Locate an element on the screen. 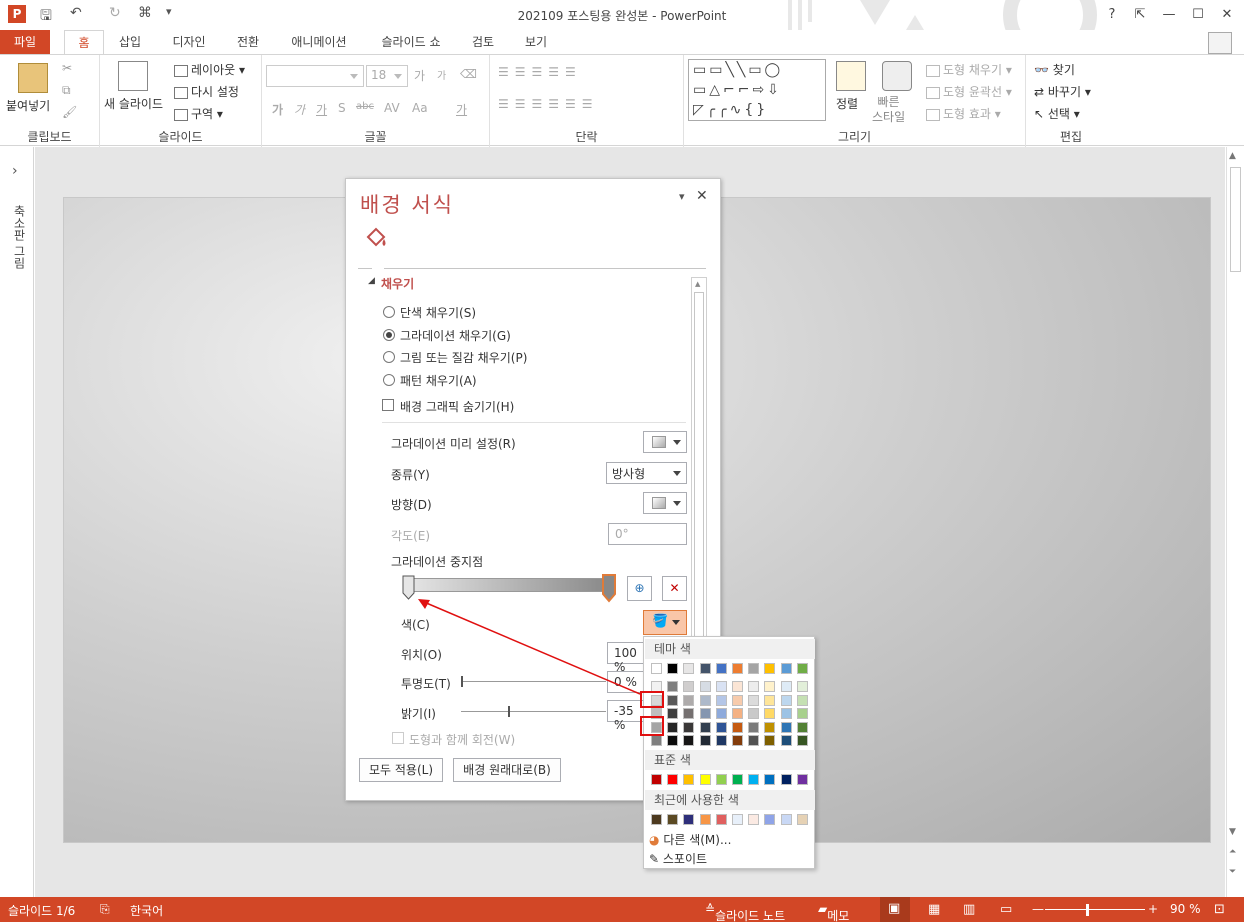  gradient-stops-bar is located at coordinates (509, 585).